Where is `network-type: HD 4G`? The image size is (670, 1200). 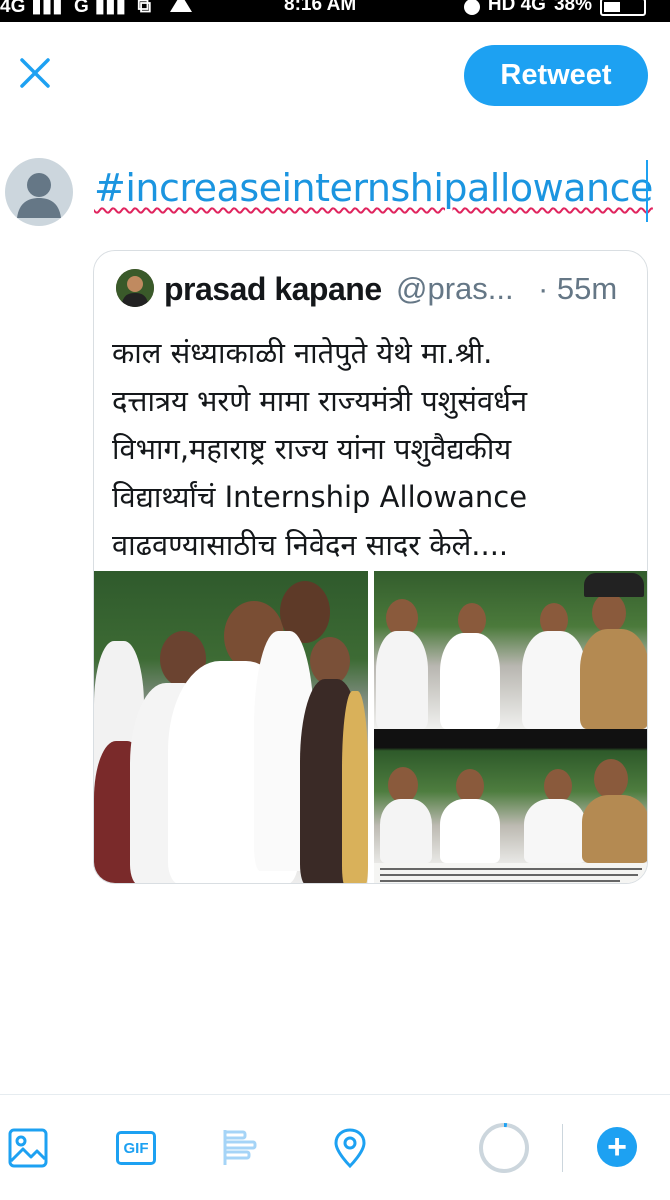 network-type: HD 4G is located at coordinates (516, 7).